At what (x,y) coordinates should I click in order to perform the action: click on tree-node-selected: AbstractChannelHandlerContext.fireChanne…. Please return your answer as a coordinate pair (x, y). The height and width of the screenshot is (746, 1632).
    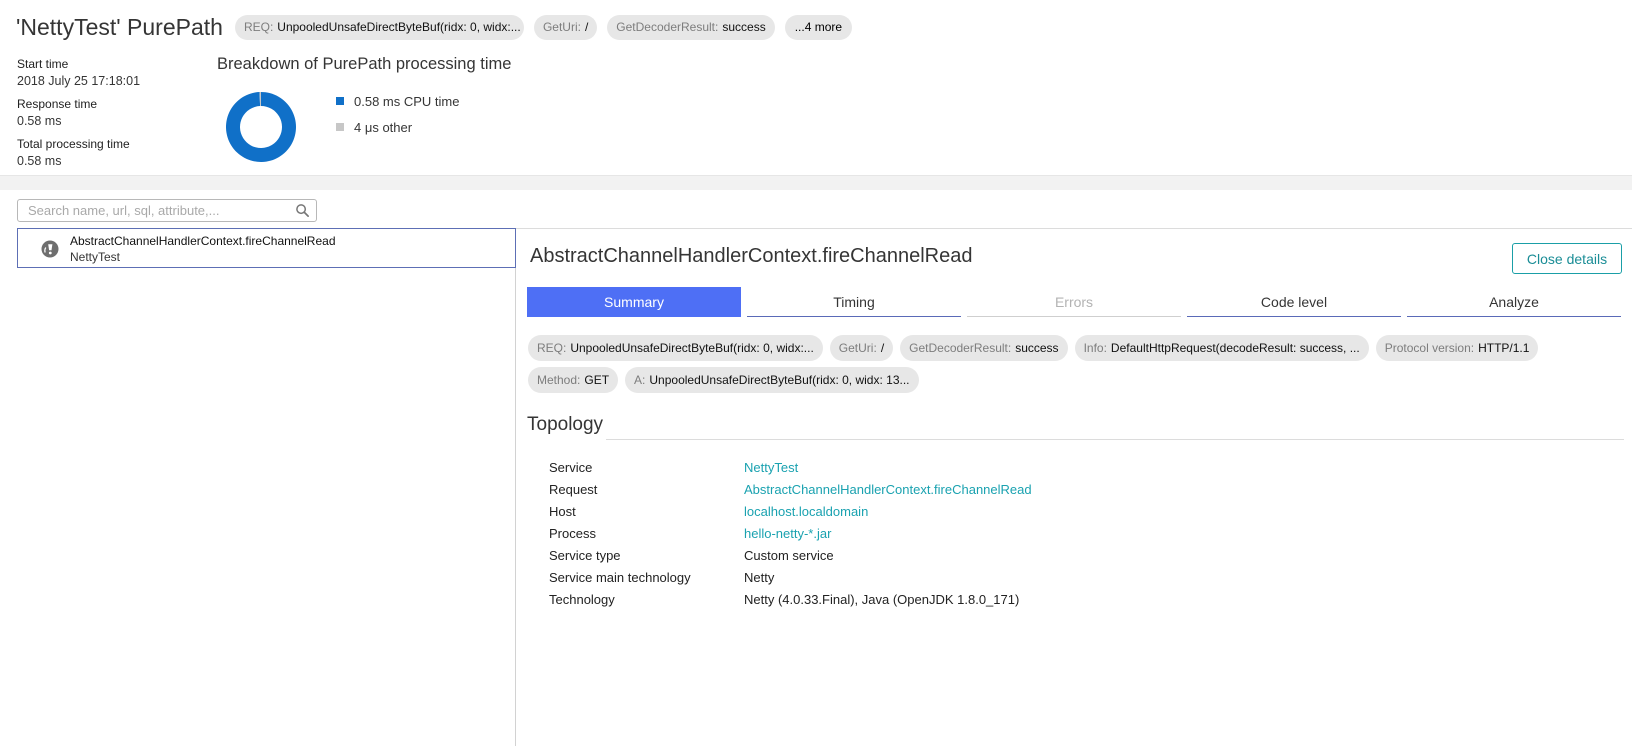
    Looking at the image, I should click on (266, 248).